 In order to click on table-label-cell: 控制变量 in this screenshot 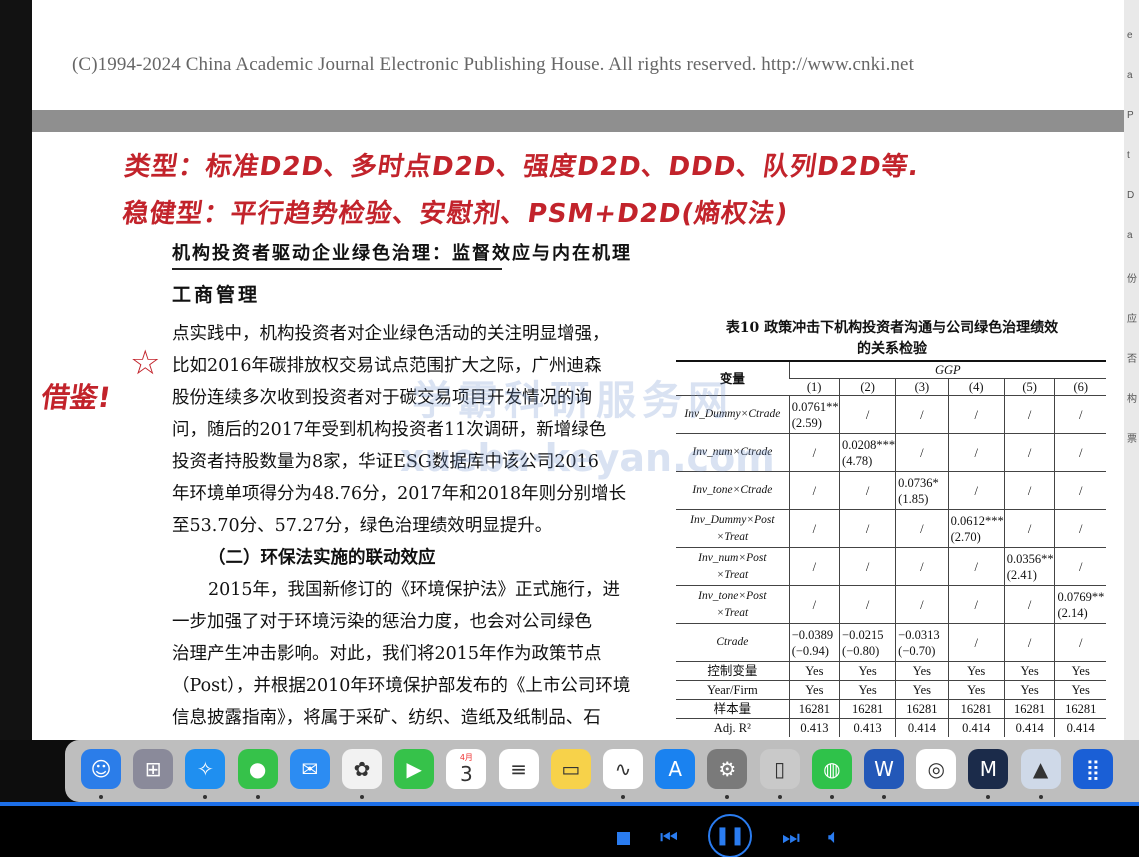, I will do `click(733, 671)`.